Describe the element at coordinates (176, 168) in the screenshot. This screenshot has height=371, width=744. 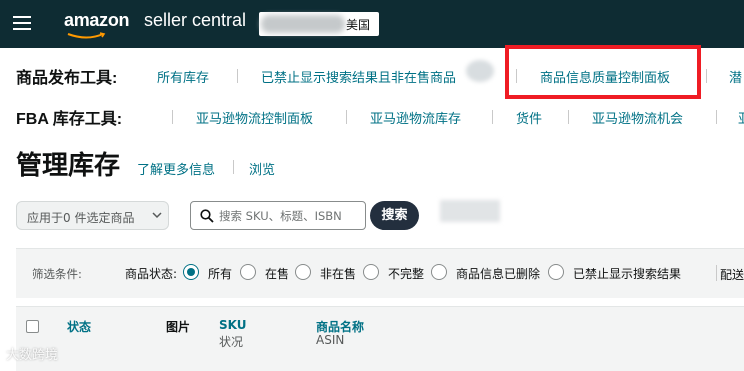
I see `learn-more-link: 了解更多信息` at that location.